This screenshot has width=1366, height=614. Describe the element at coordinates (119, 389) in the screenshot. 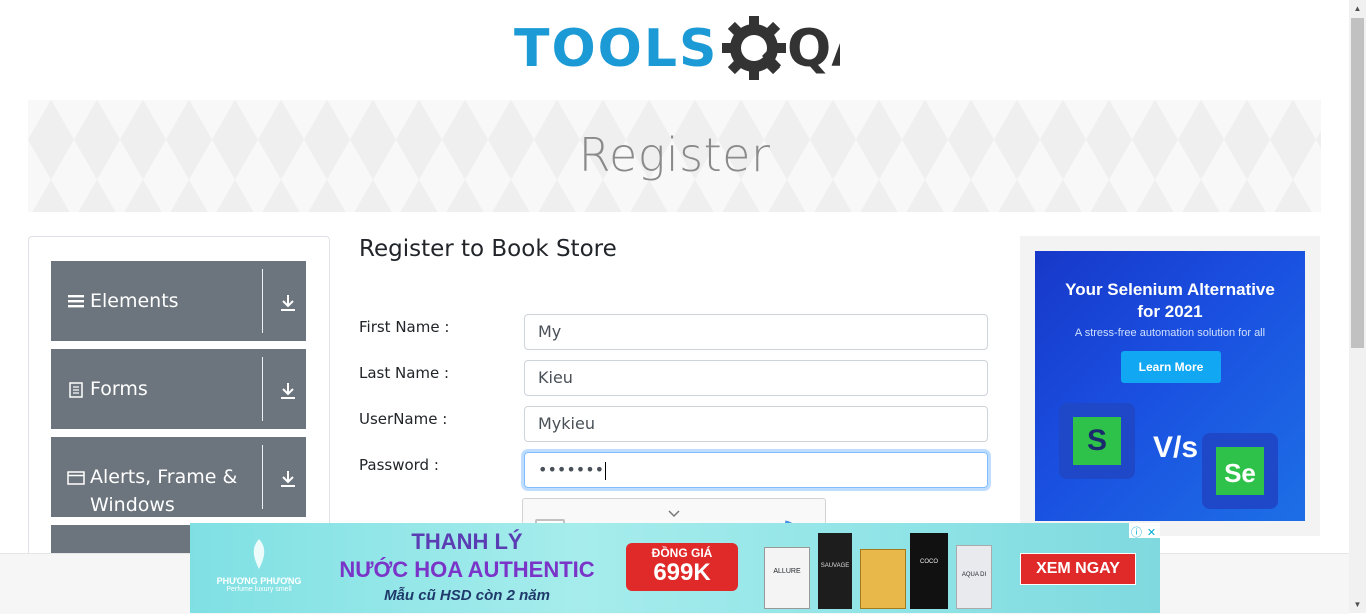

I see `nav-group-label: Forms` at that location.